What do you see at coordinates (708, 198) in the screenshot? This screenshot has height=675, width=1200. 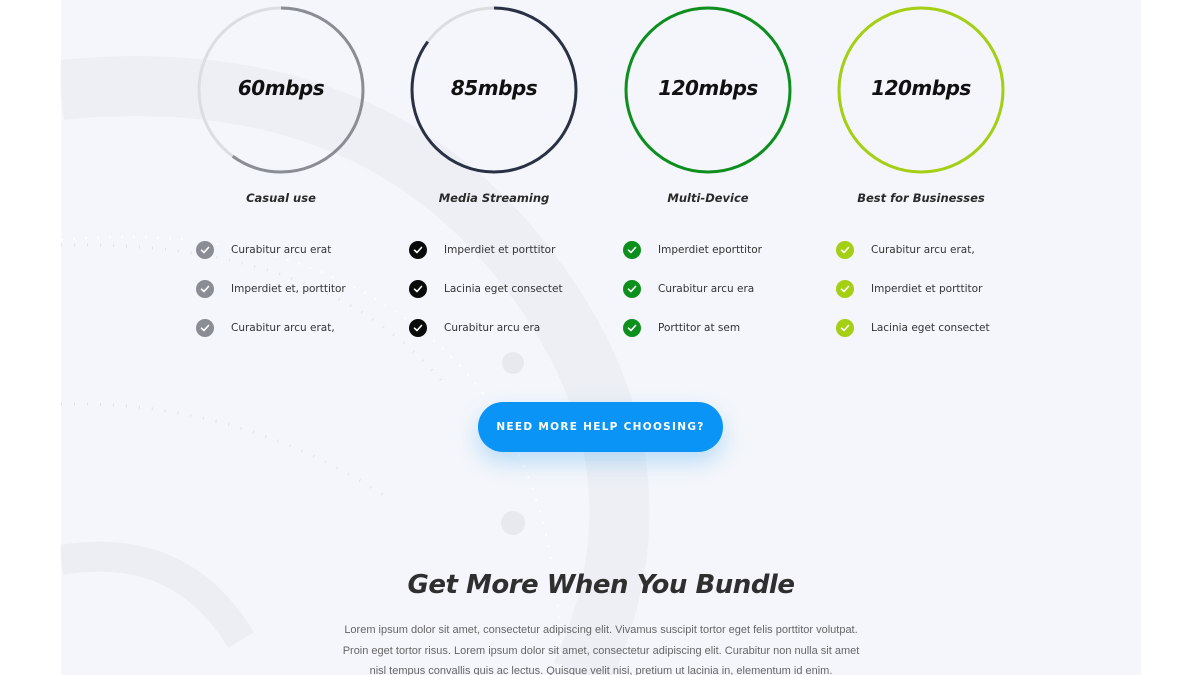 I see `plan-name: Multi-Device` at bounding box center [708, 198].